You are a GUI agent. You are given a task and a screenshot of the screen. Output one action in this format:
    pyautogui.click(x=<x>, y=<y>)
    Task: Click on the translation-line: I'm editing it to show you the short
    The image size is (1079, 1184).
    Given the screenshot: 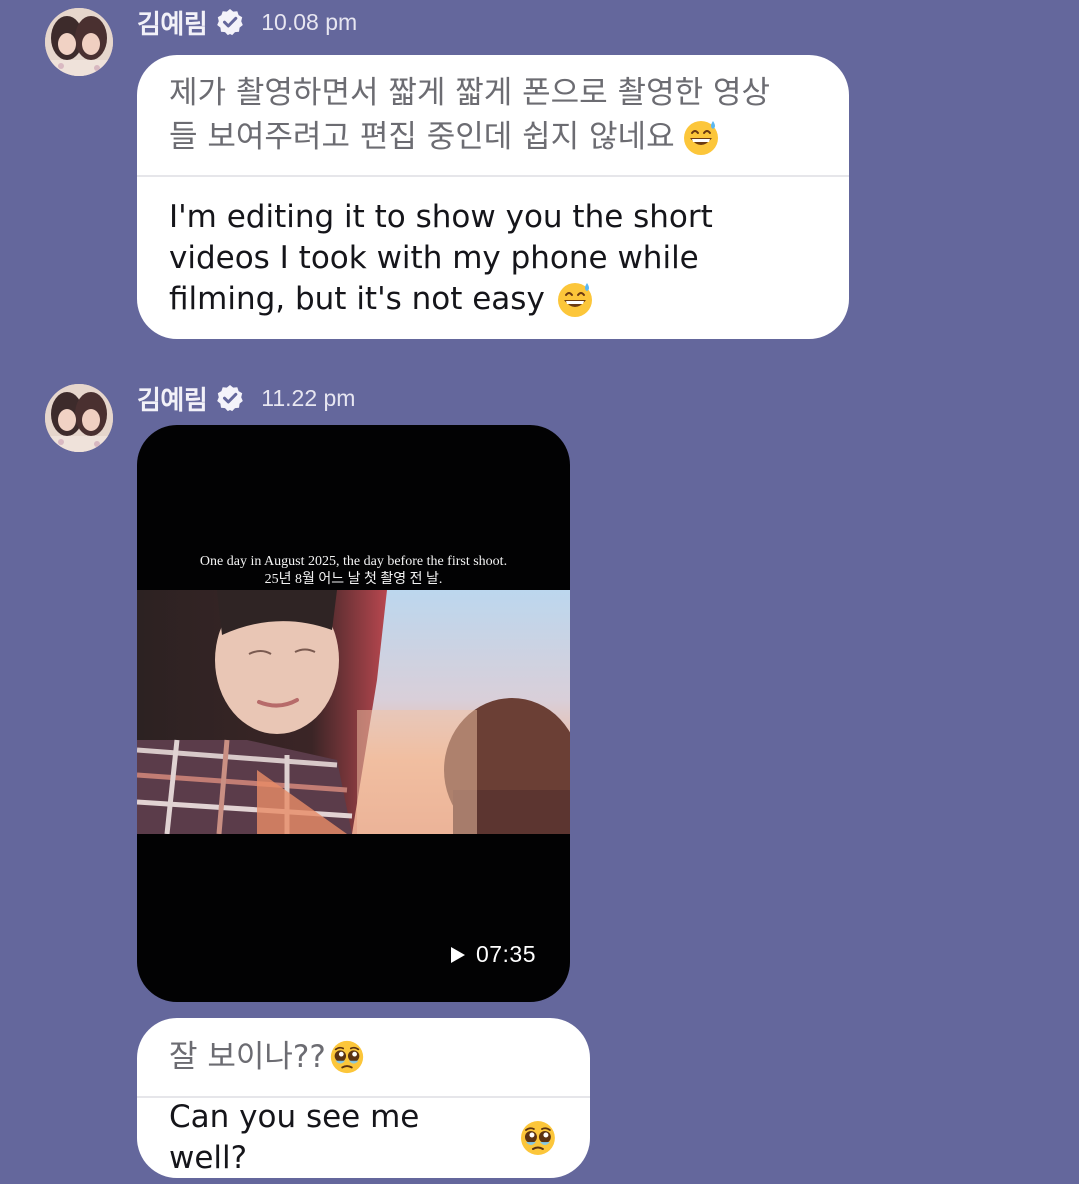 What is the action you would take?
    pyautogui.click(x=441, y=216)
    